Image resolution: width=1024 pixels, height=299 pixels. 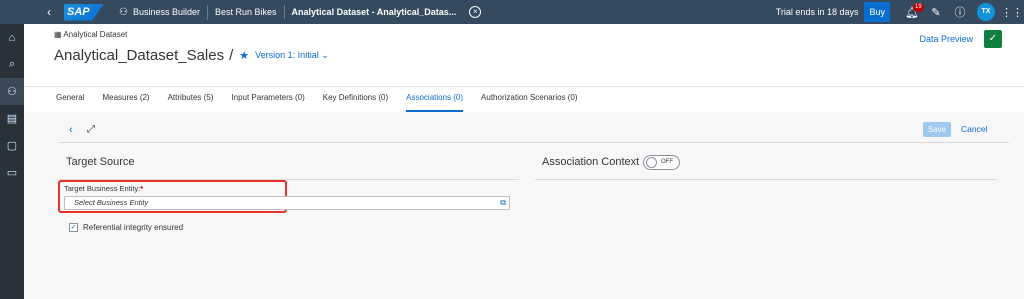 What do you see at coordinates (142, 188) in the screenshot?
I see `required-mark: *` at bounding box center [142, 188].